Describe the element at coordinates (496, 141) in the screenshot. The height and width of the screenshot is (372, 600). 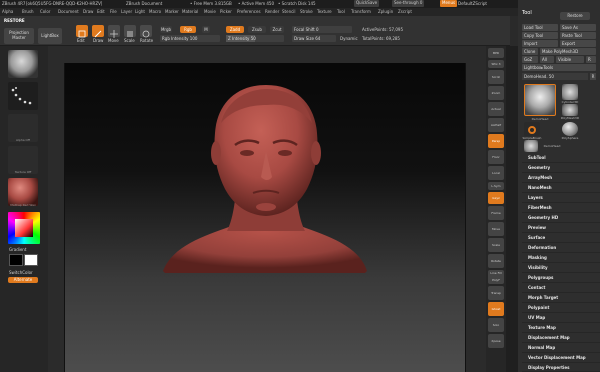
I see `persp-button: Persp` at that location.